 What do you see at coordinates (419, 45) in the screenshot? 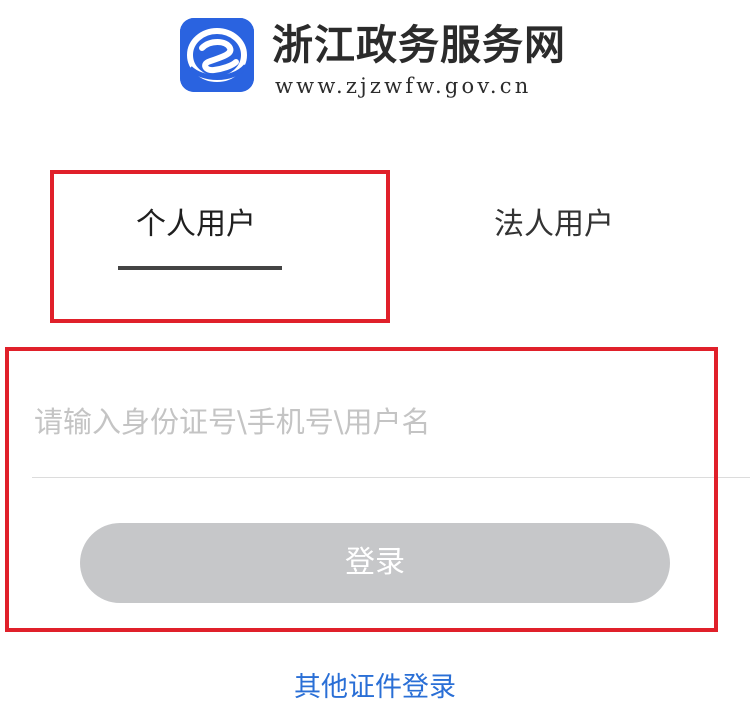
I see `site-title: 浙江政务服务网` at bounding box center [419, 45].